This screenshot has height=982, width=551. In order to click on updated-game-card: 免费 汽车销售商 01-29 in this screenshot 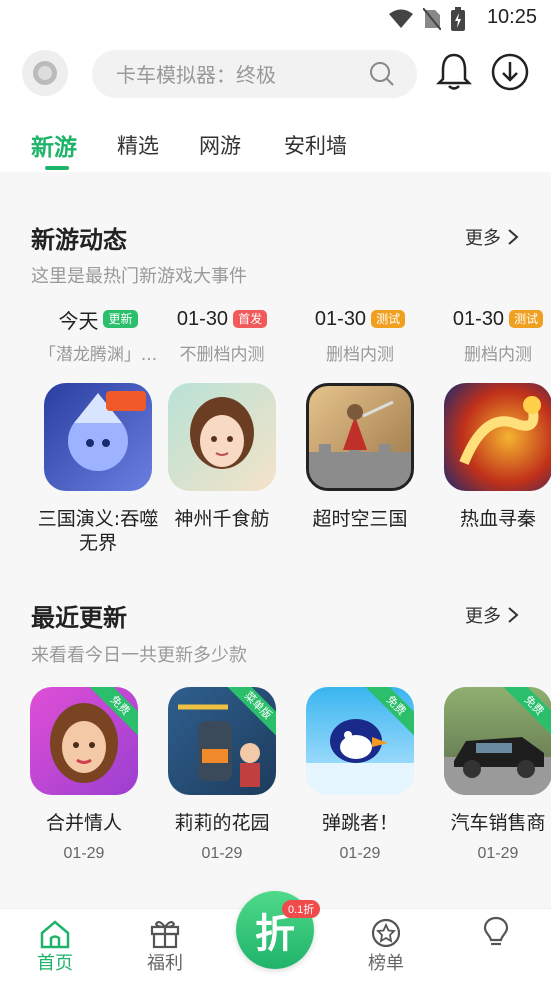, I will do `click(490, 766)`.